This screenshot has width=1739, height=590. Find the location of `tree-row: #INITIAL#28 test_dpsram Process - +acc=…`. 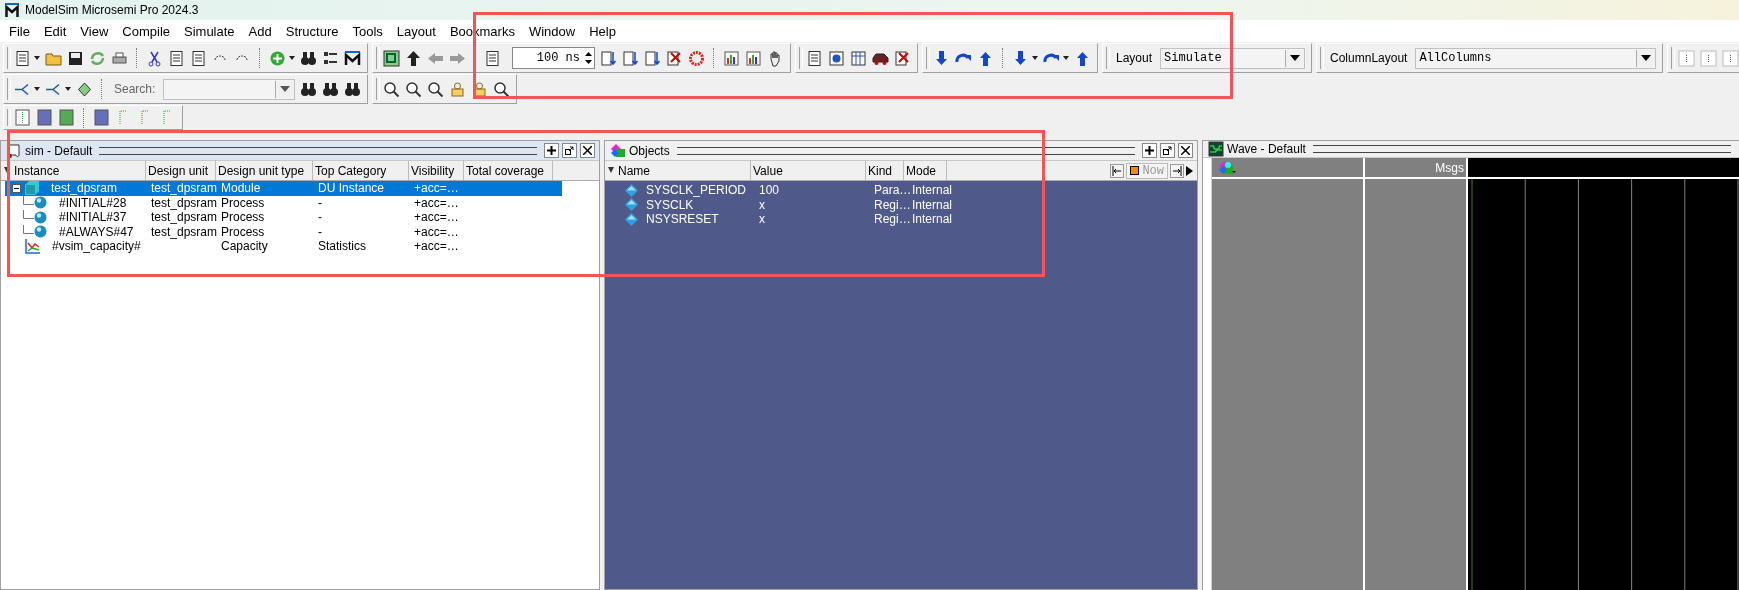

tree-row: #INITIAL#28 test_dpsram Process - +acc=… is located at coordinates (283, 202).